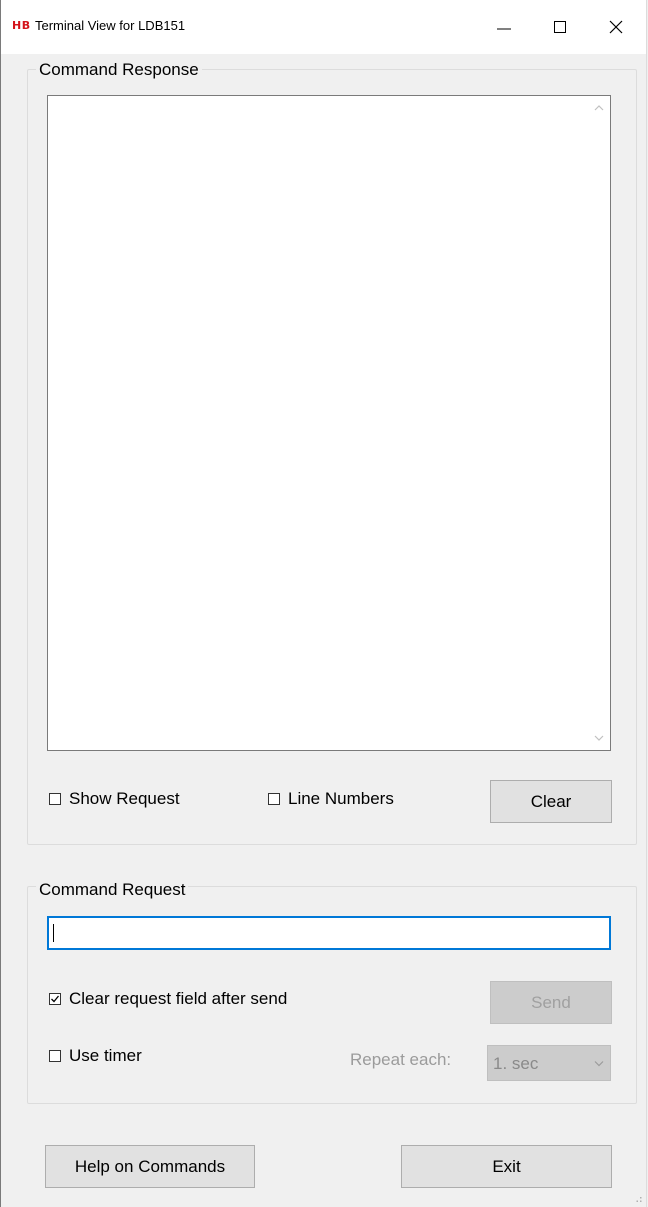  I want to click on title-bar: HB Terminal View for LDB151, so click(323, 27).